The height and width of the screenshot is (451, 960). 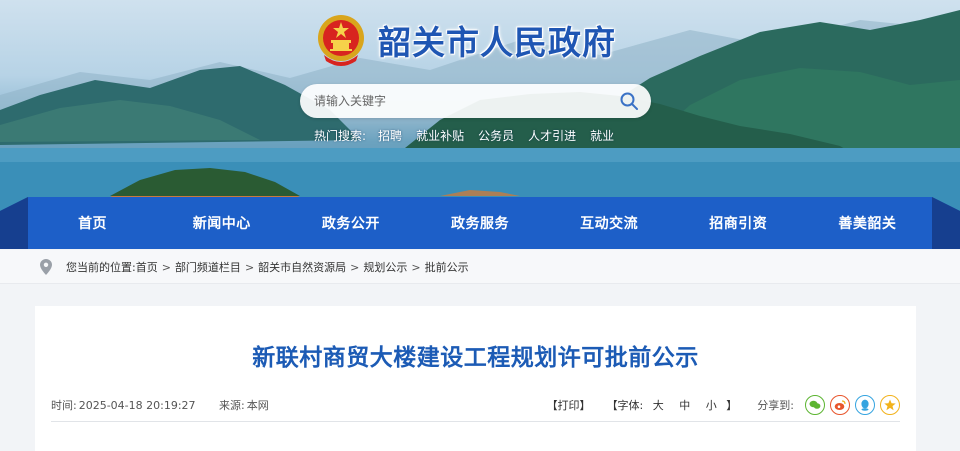 I want to click on hot-search-link: 人才引进, so click(x=552, y=135).